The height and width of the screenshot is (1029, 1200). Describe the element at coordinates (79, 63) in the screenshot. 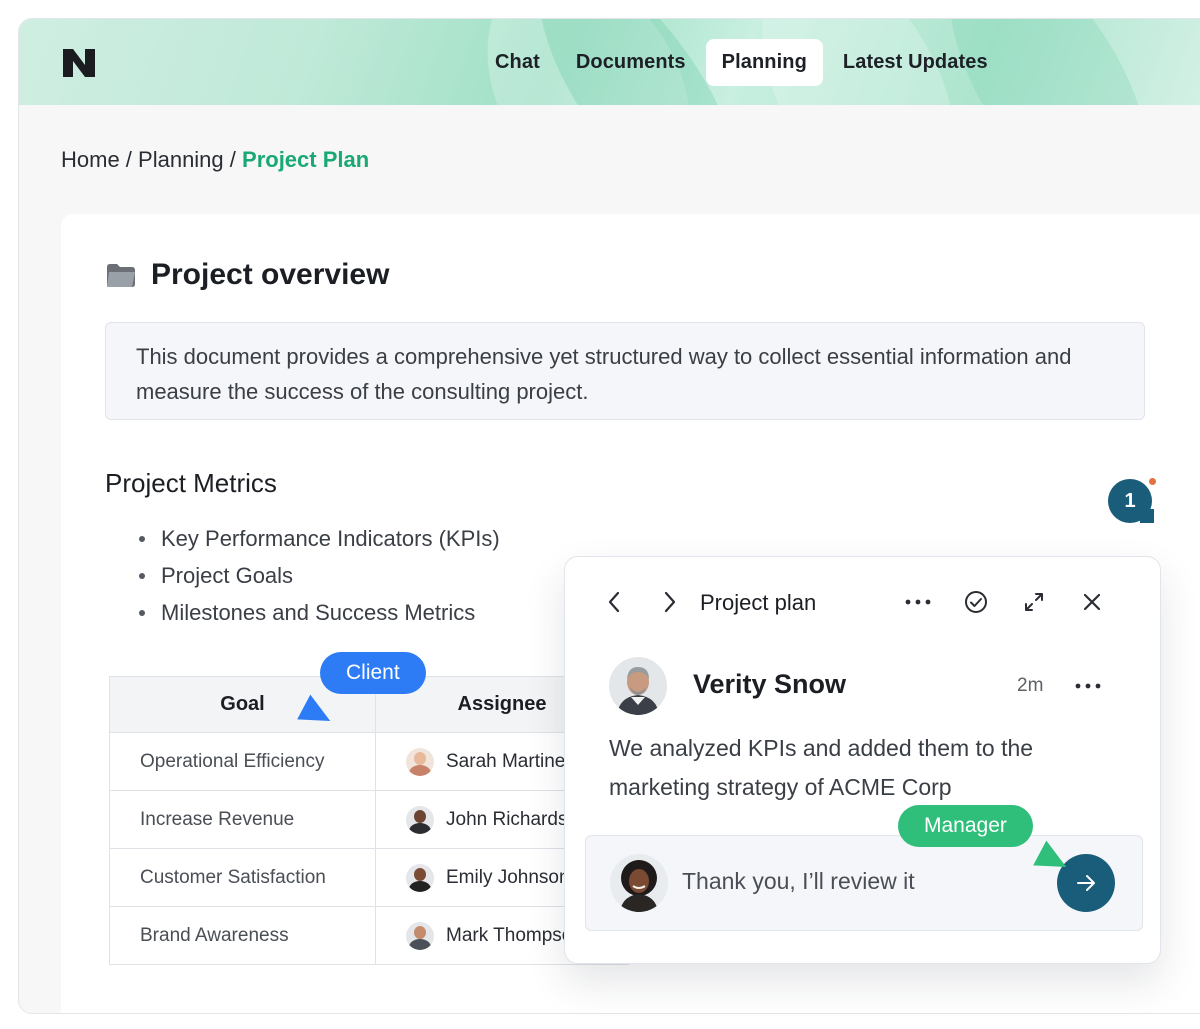

I see `logo-icon` at that location.